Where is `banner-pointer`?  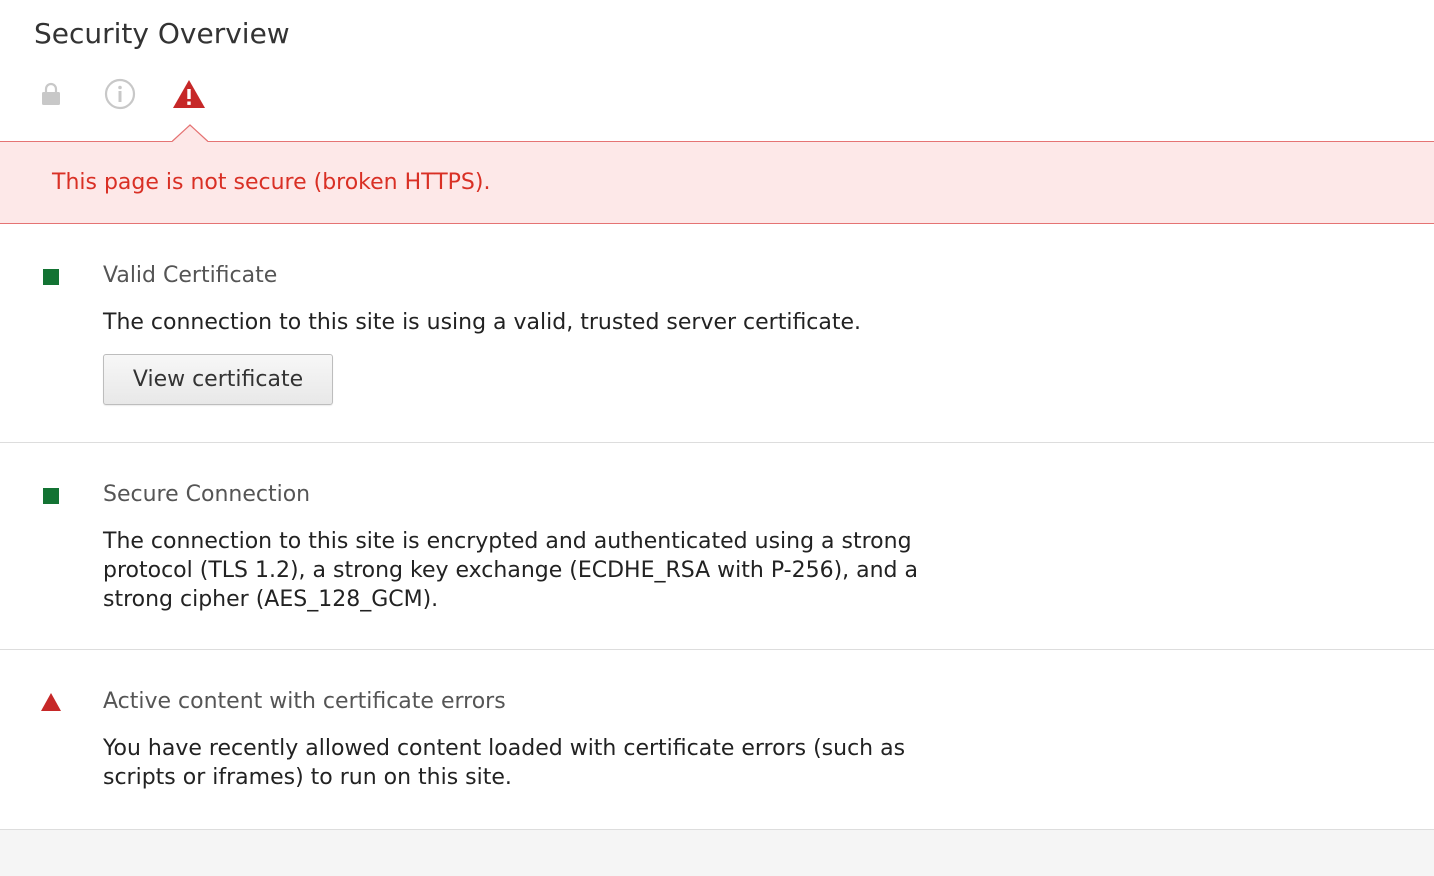 banner-pointer is located at coordinates (190, 133).